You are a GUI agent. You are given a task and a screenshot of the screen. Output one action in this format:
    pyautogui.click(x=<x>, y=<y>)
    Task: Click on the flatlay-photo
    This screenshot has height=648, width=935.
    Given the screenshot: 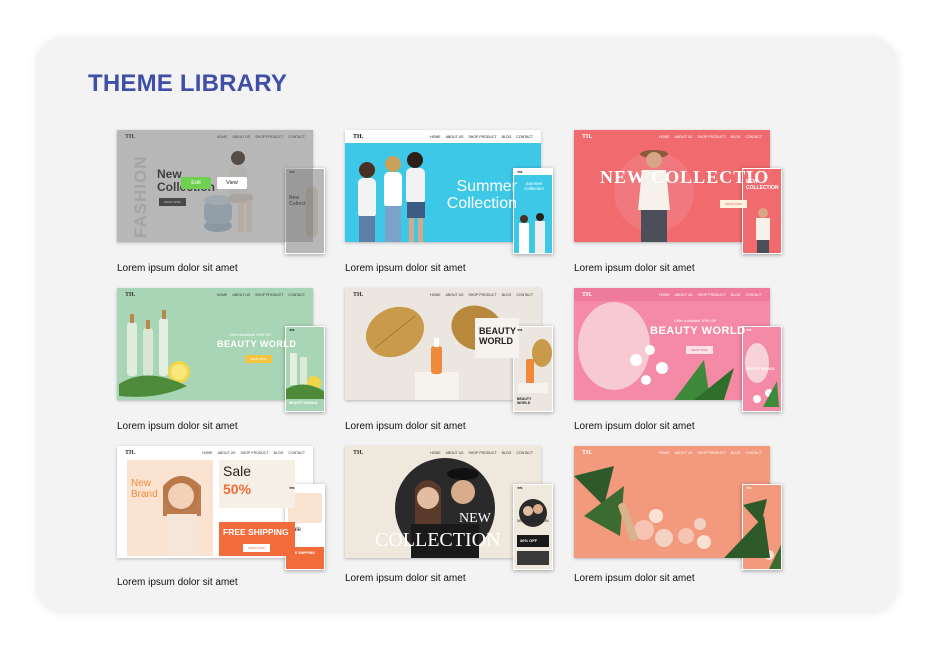 What is the action you would take?
    pyautogui.click(x=672, y=512)
    